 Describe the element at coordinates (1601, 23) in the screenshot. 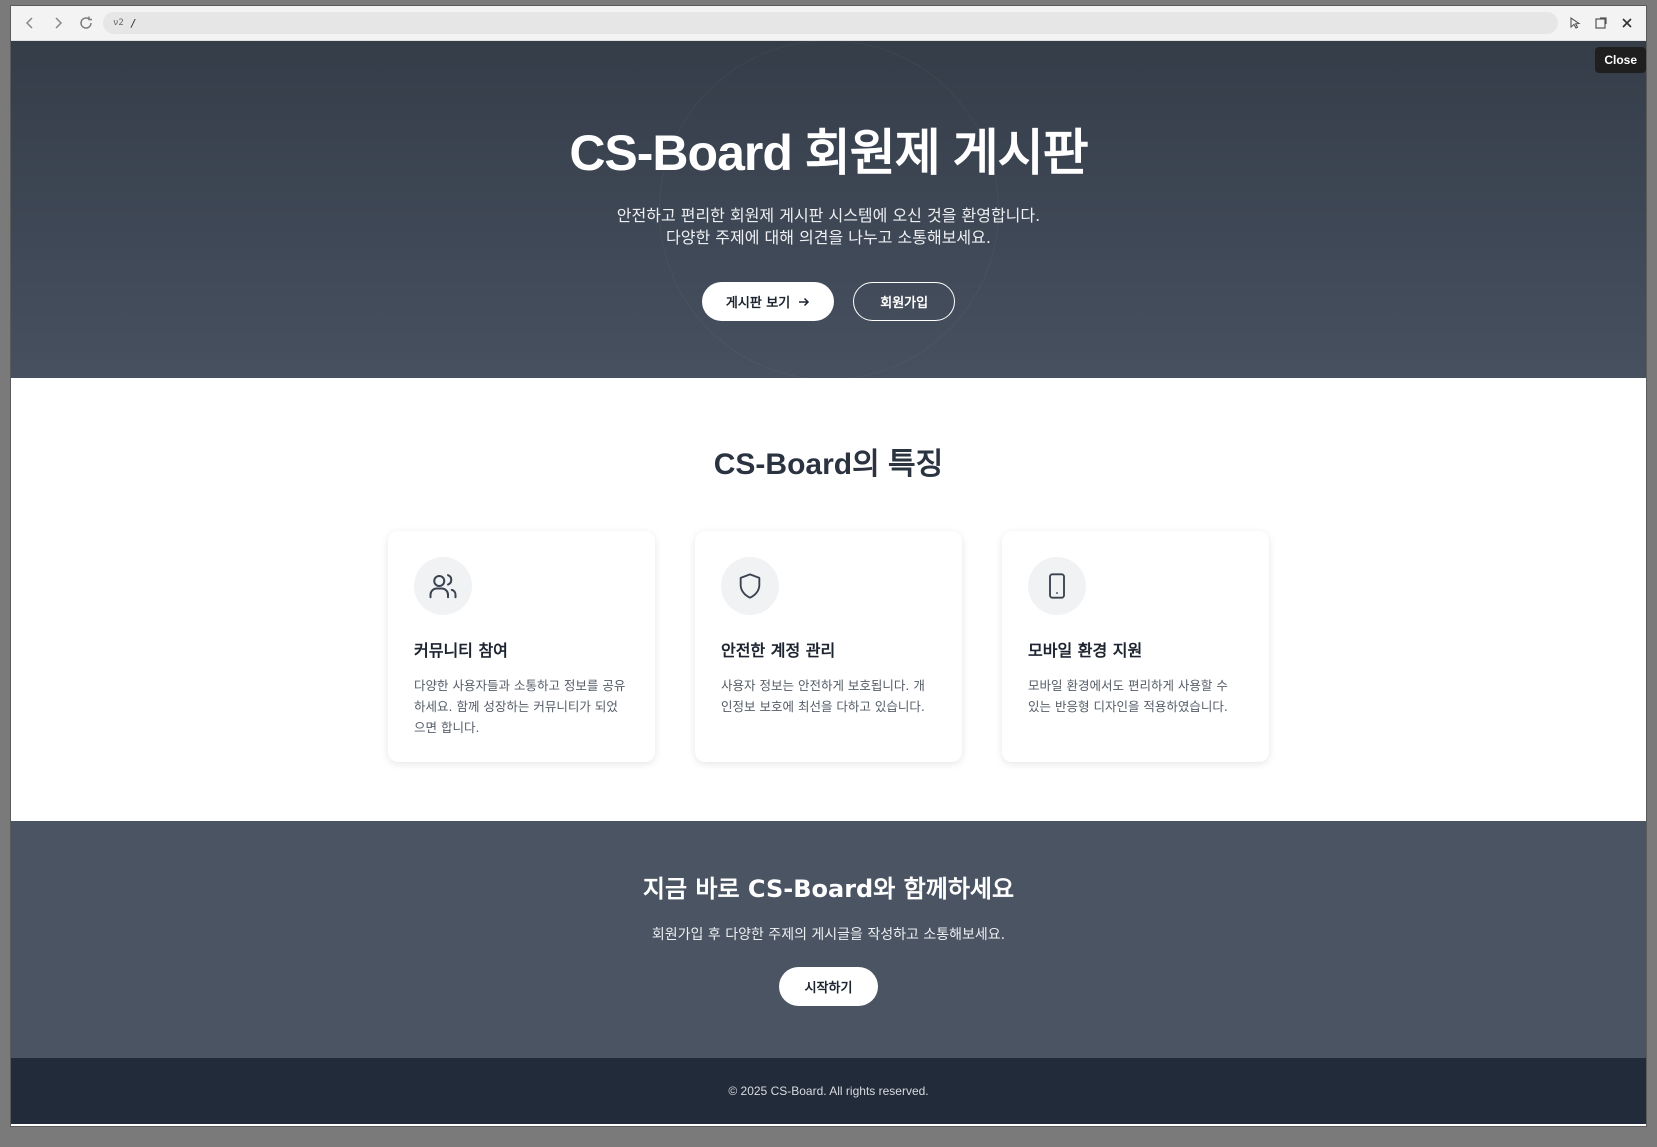

I see `popout-icon` at that location.